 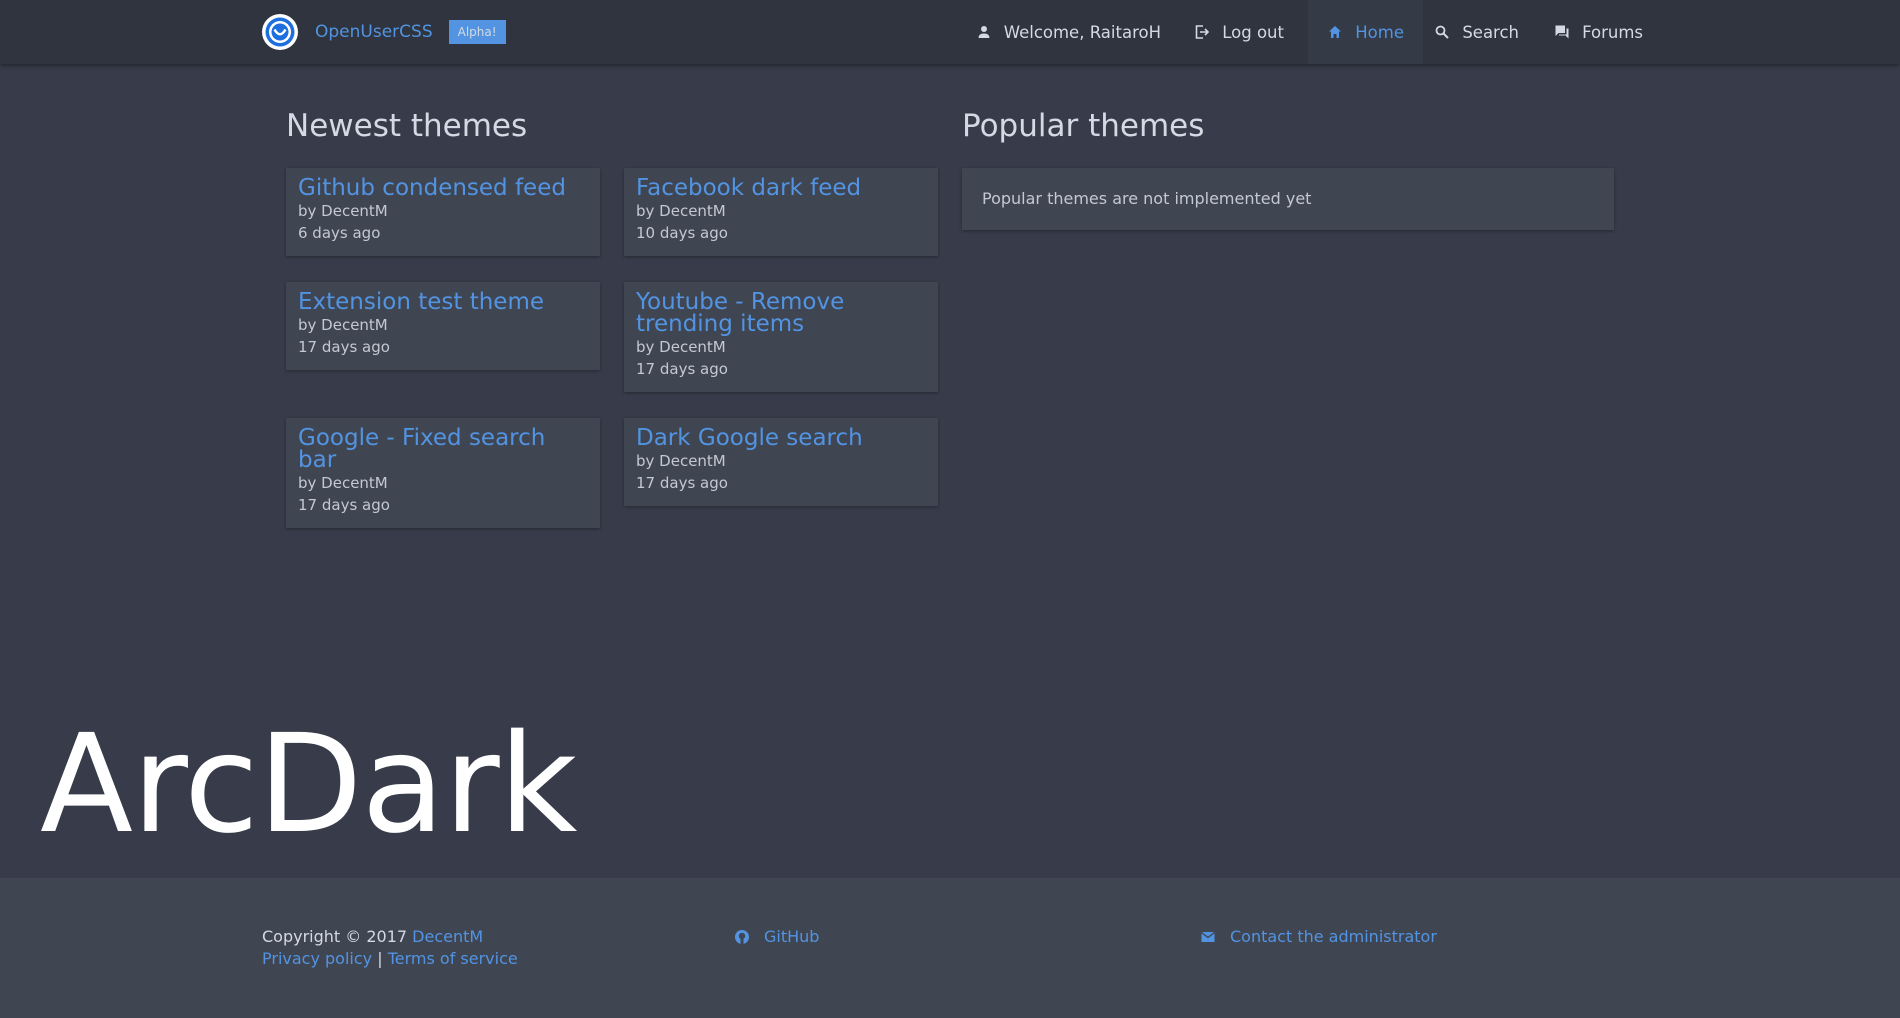 I want to click on forum-icon, so click(x=1562, y=32).